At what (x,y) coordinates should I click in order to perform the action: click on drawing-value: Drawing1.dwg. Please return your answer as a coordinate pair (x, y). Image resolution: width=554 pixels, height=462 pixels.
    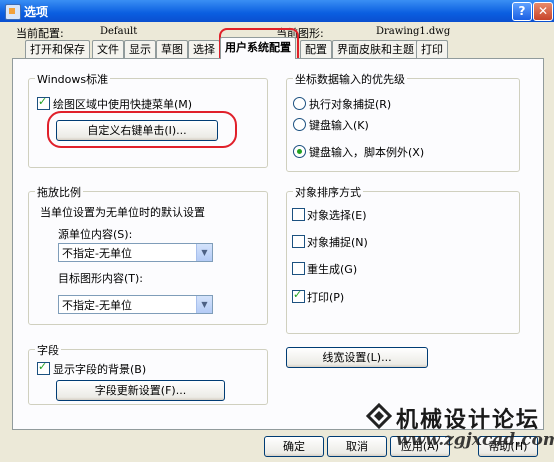
    Looking at the image, I should click on (413, 31).